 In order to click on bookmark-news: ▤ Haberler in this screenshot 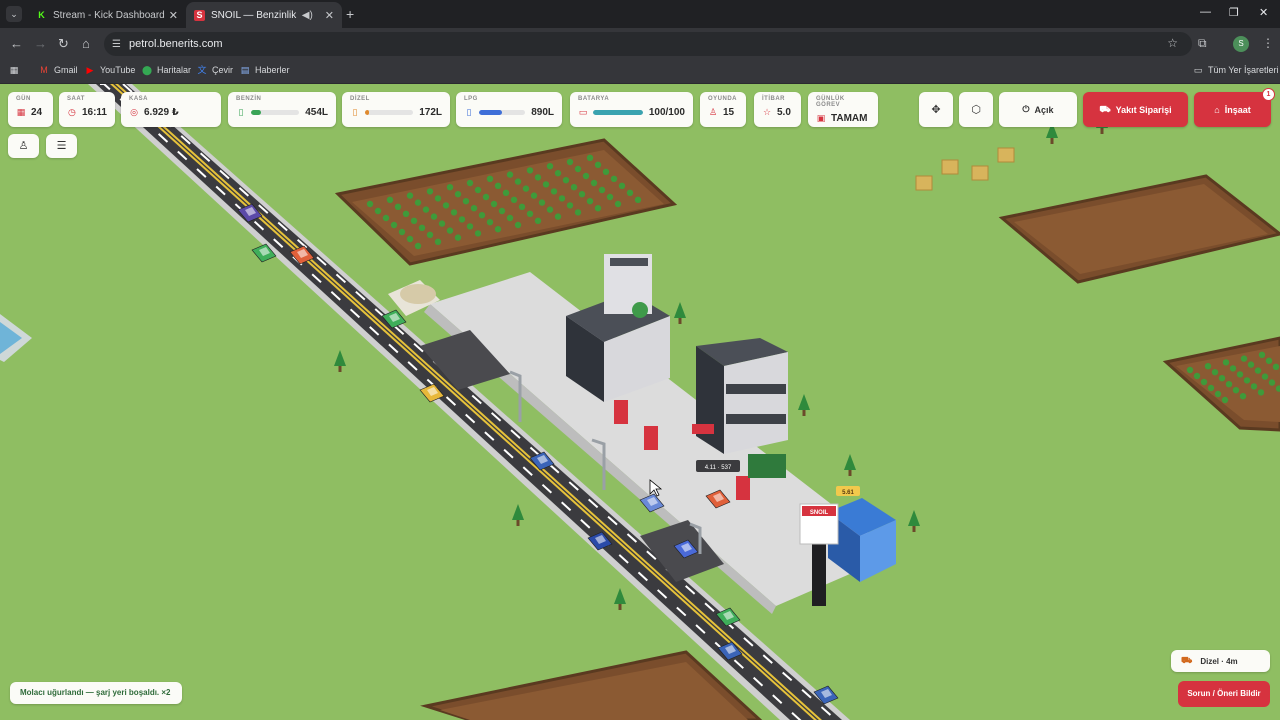, I will do `click(265, 70)`.